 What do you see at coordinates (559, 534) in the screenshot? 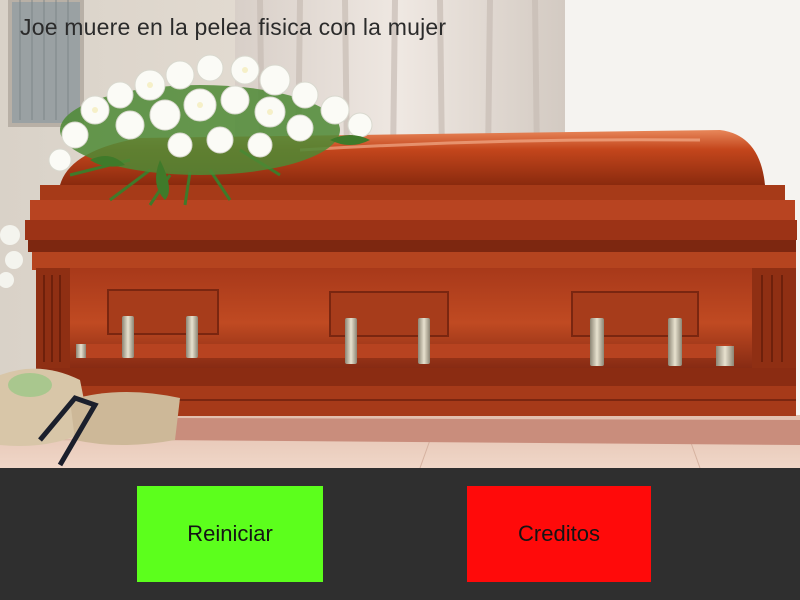
I see `credits-button: Creditos` at bounding box center [559, 534].